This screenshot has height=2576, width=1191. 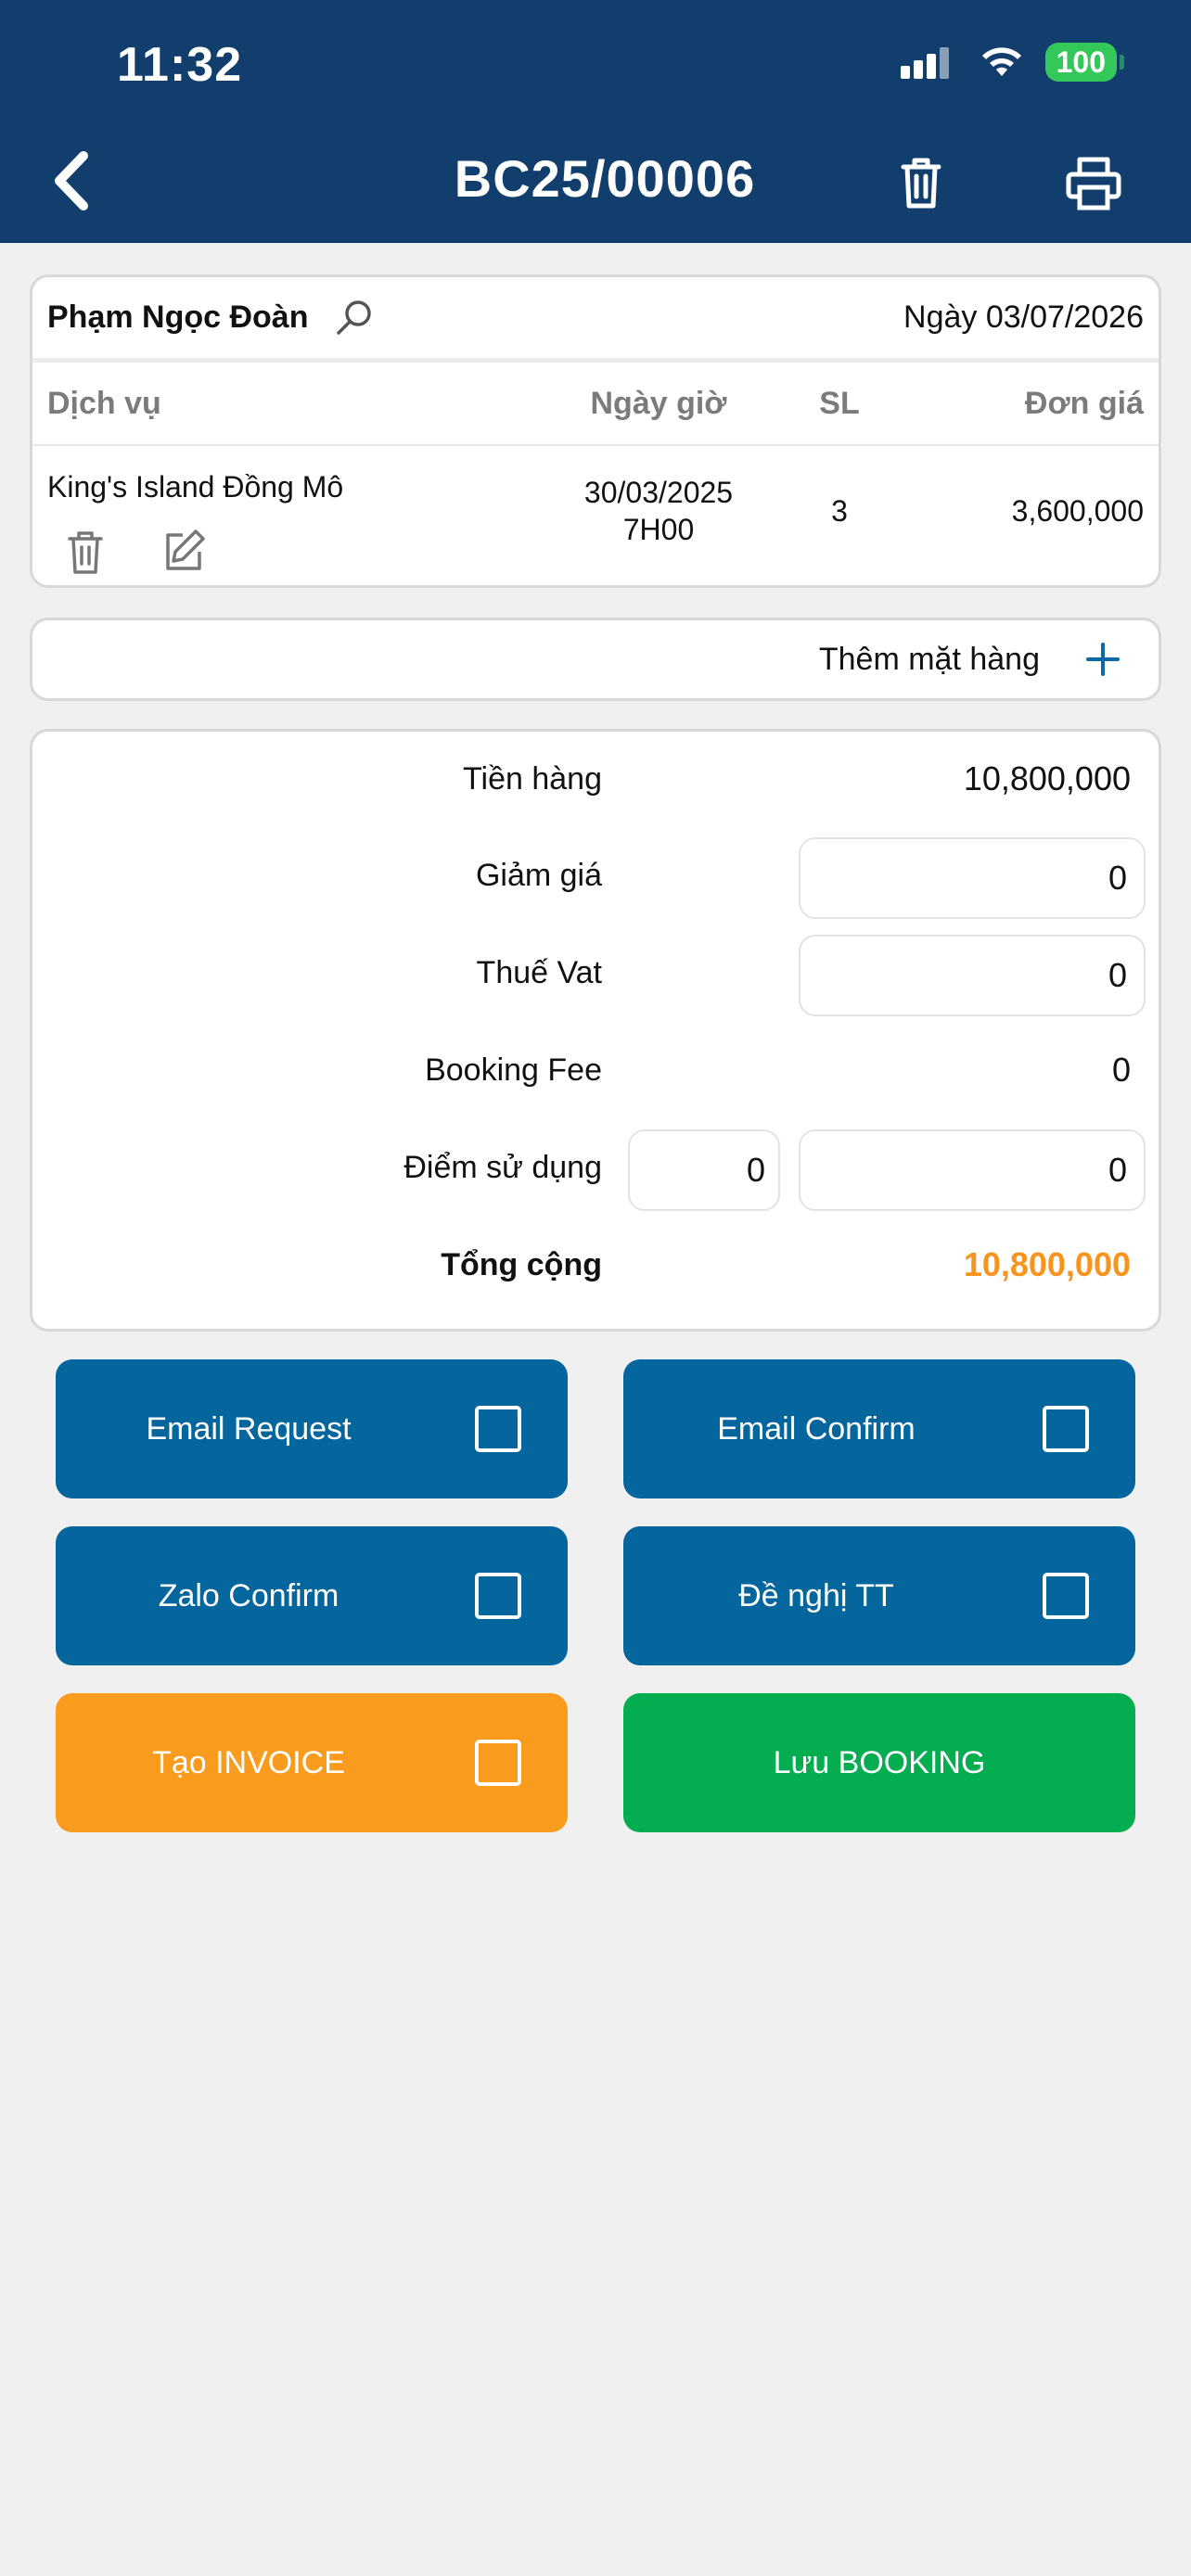 I want to click on row-service: King's Island Đồng Mô, so click(x=196, y=487).